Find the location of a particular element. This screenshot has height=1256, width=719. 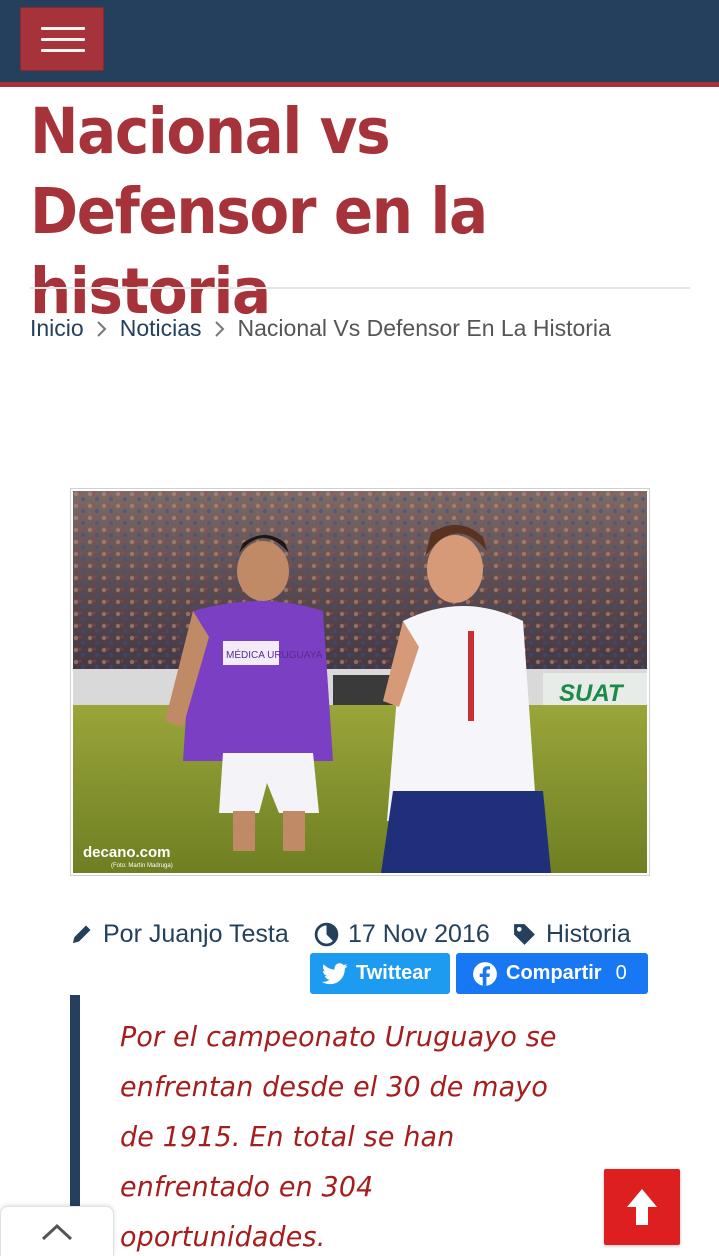

facebook-icon is located at coordinates (485, 973).